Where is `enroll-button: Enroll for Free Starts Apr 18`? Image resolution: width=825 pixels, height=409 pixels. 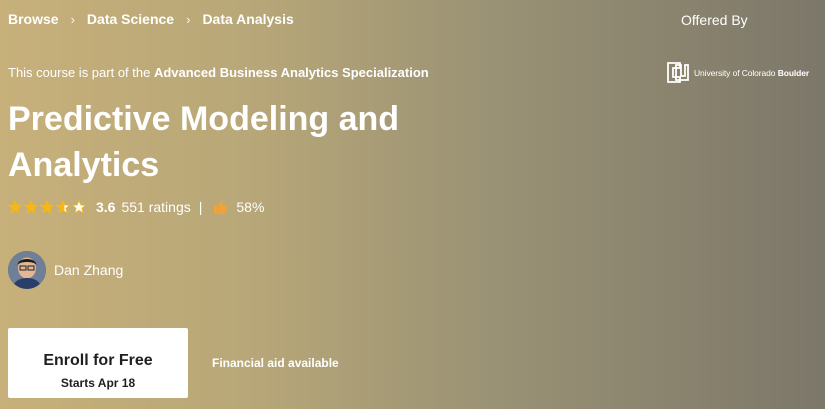
enroll-button: Enroll for Free Starts Apr 18 is located at coordinates (98, 363).